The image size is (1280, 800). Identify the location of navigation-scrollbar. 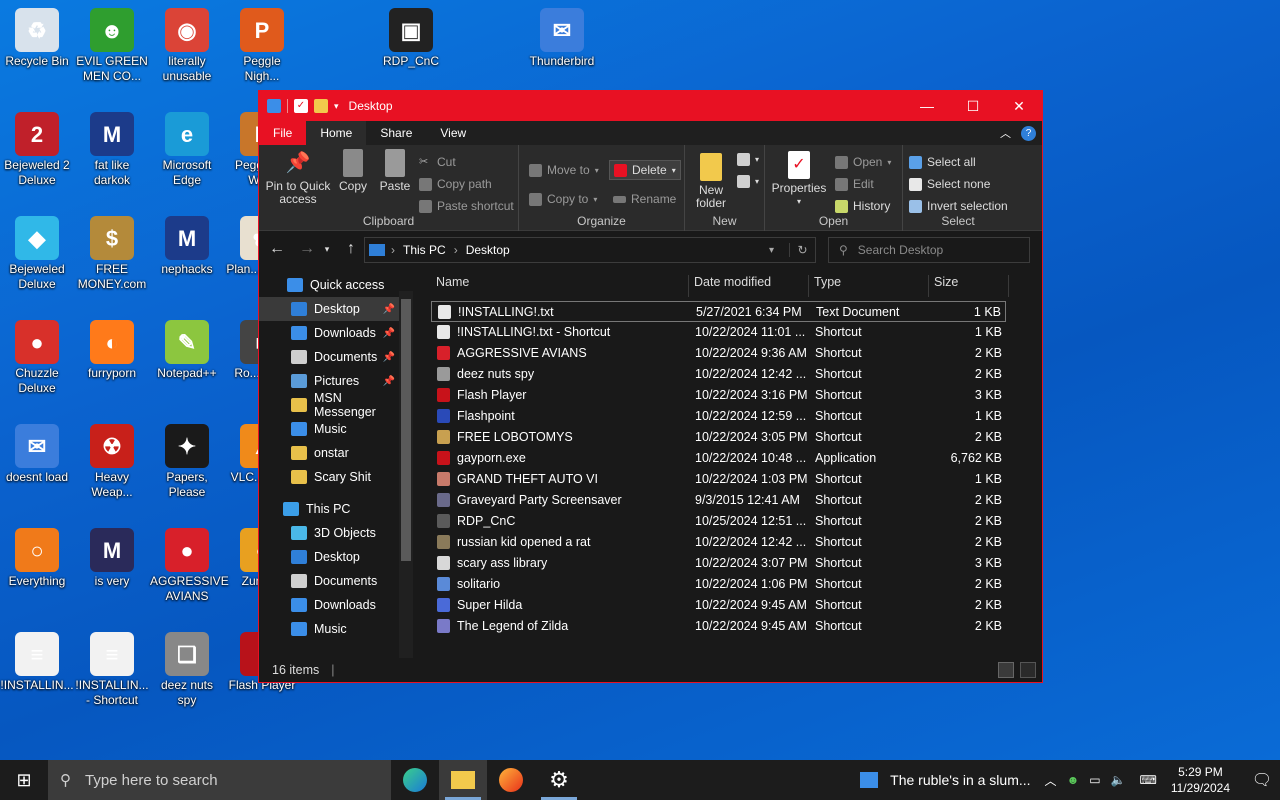
(406, 476).